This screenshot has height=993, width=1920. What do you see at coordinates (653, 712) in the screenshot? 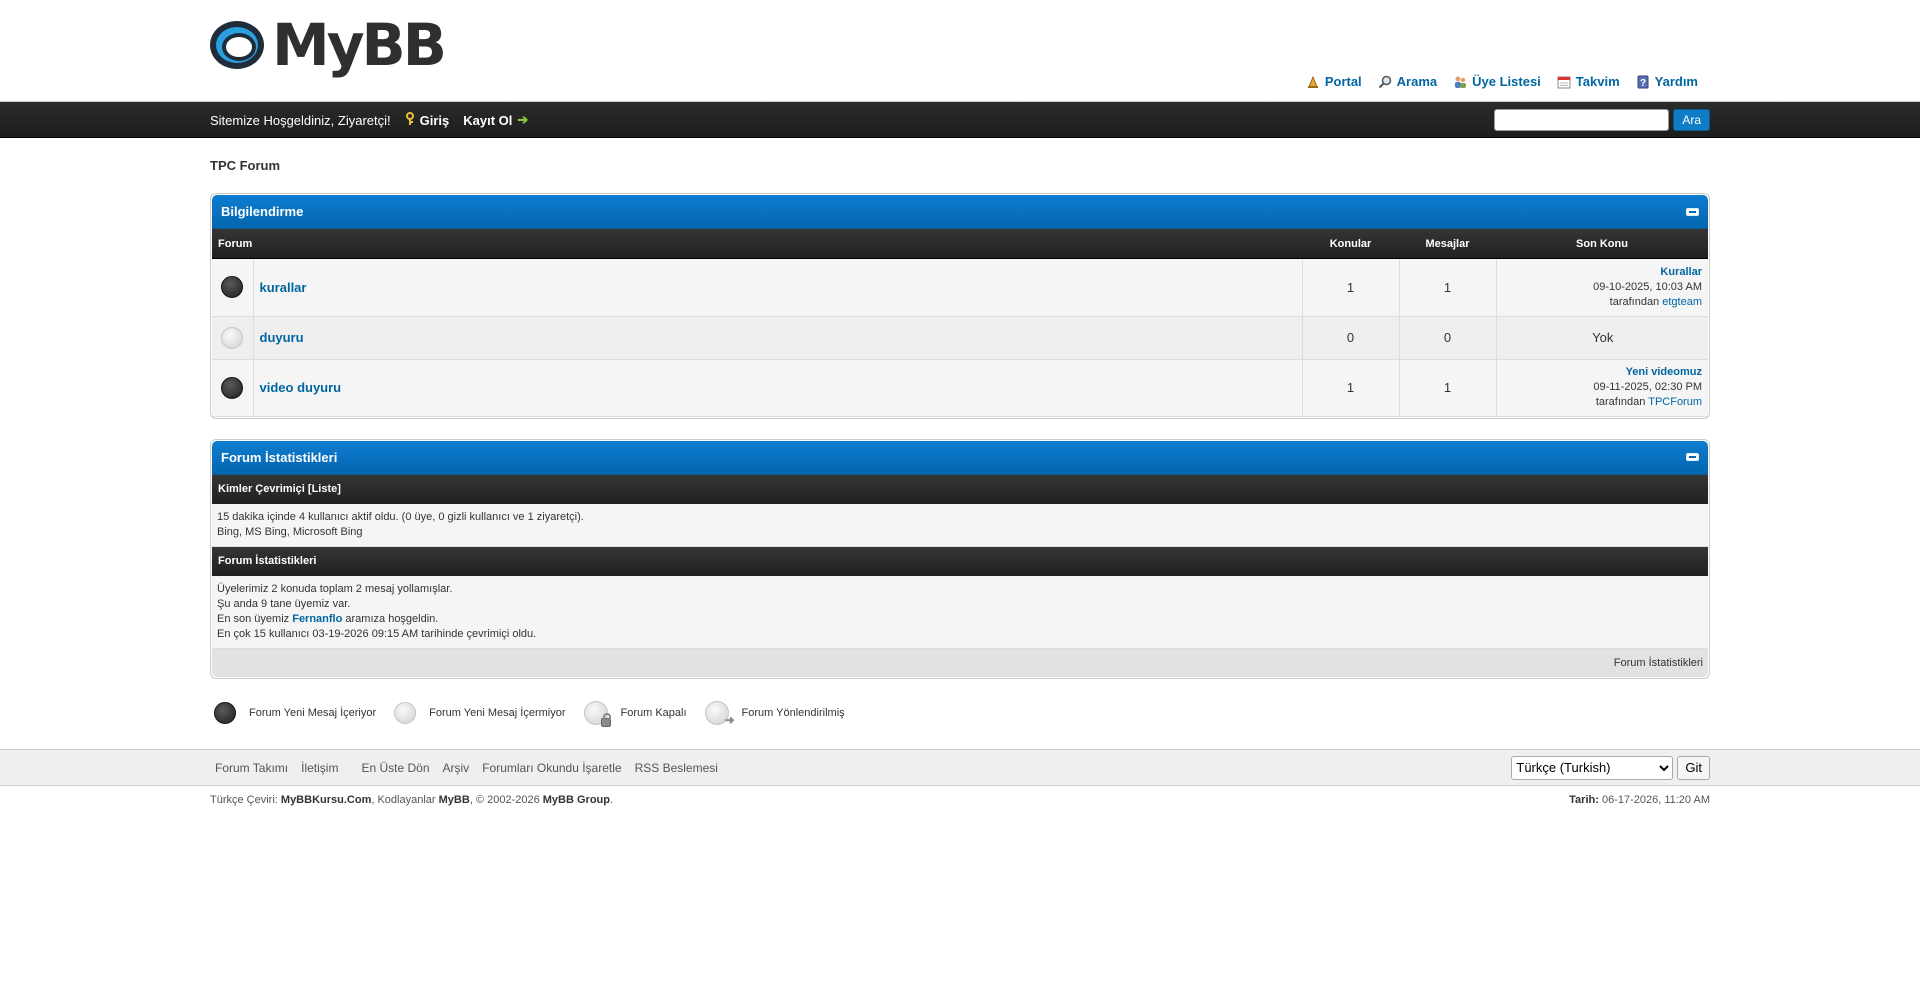
I see `legend-label: Forum Kapalı` at bounding box center [653, 712].